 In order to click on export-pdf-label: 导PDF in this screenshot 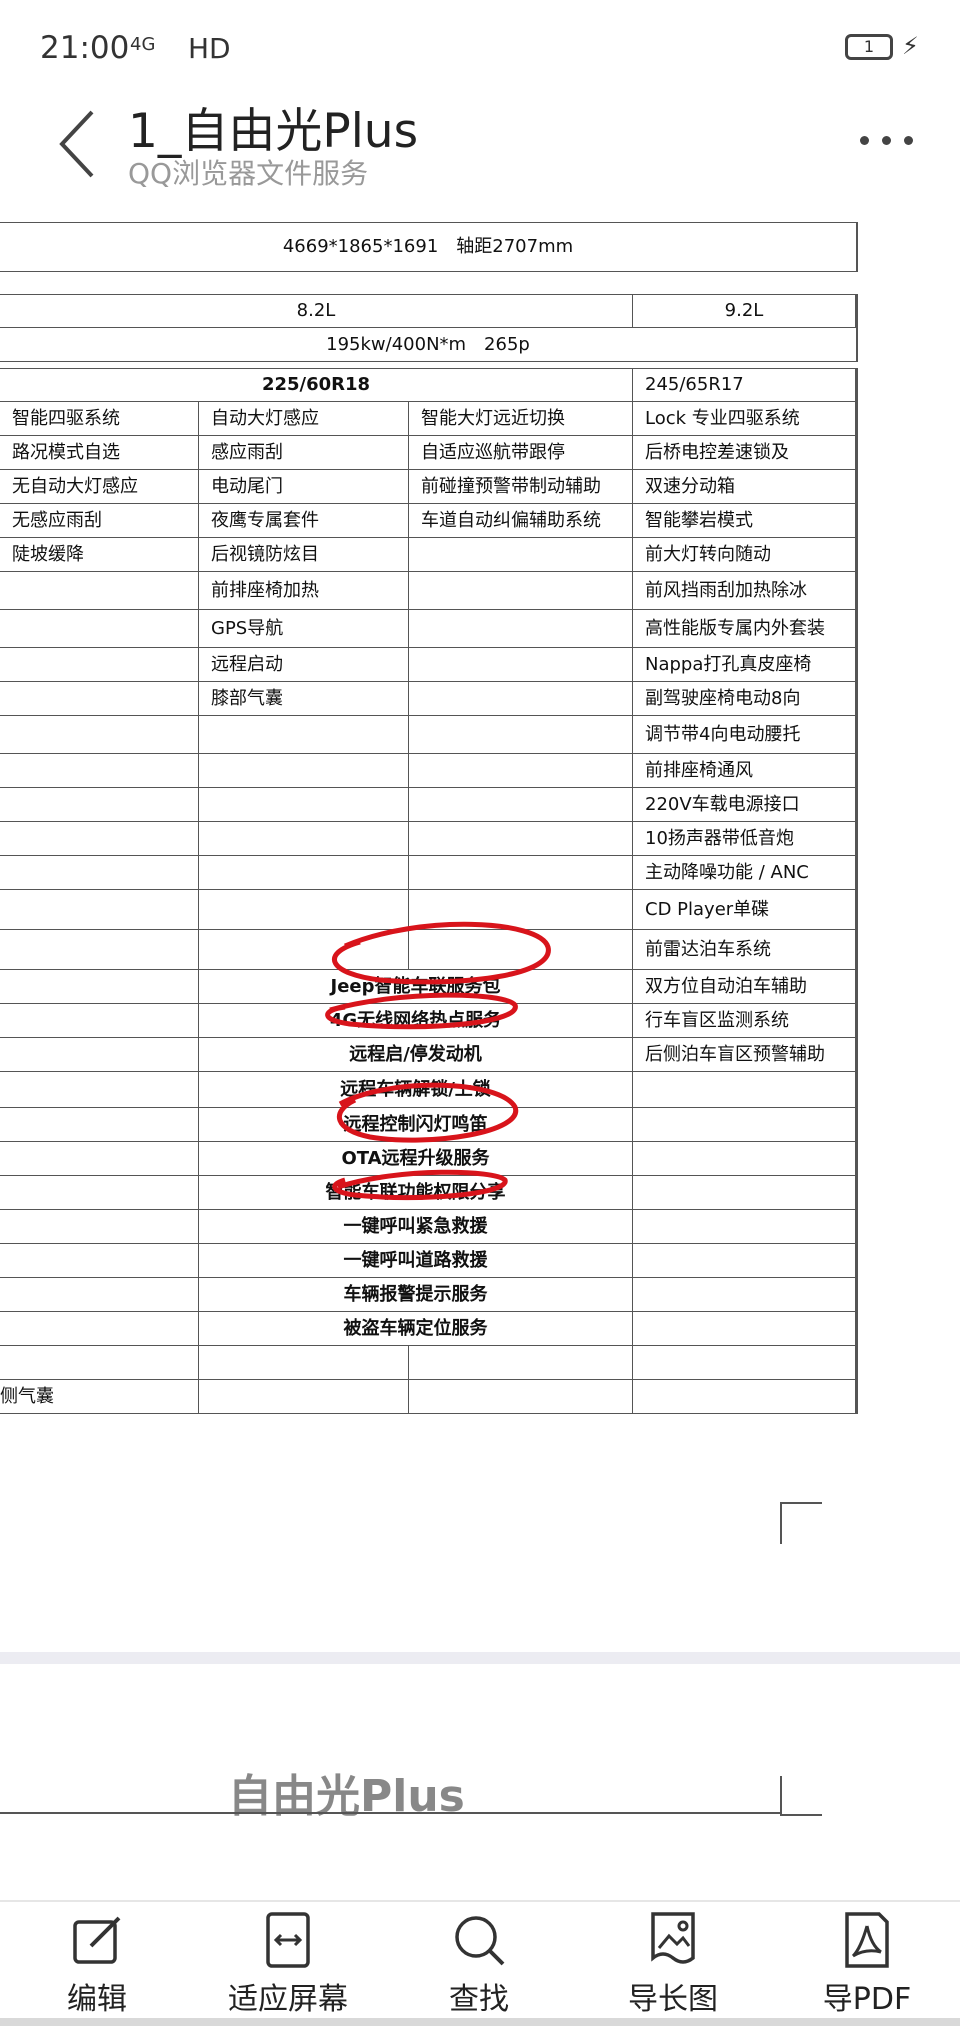, I will do `click(867, 1999)`.